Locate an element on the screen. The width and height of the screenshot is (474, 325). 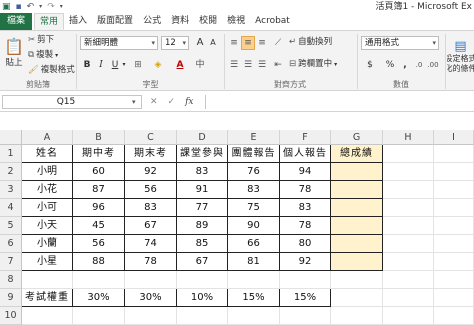
table-cell: 75 is located at coordinates (254, 208).